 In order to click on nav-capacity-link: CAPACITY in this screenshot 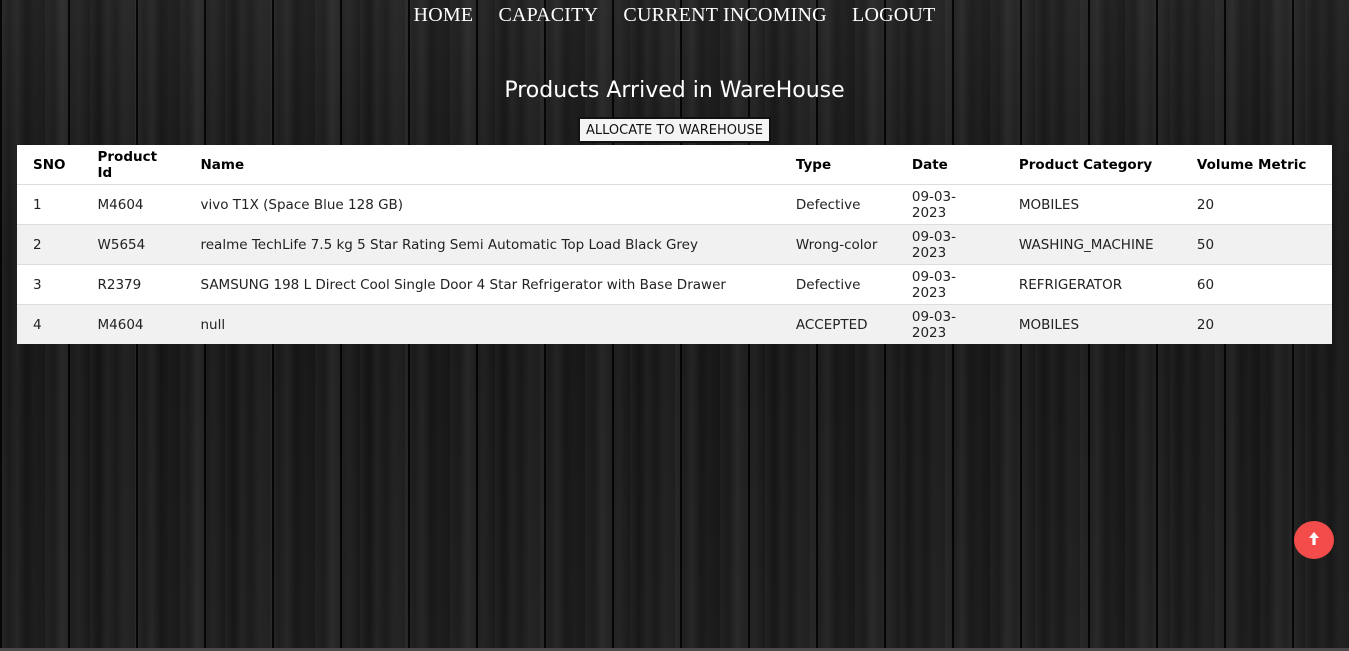, I will do `click(548, 15)`.